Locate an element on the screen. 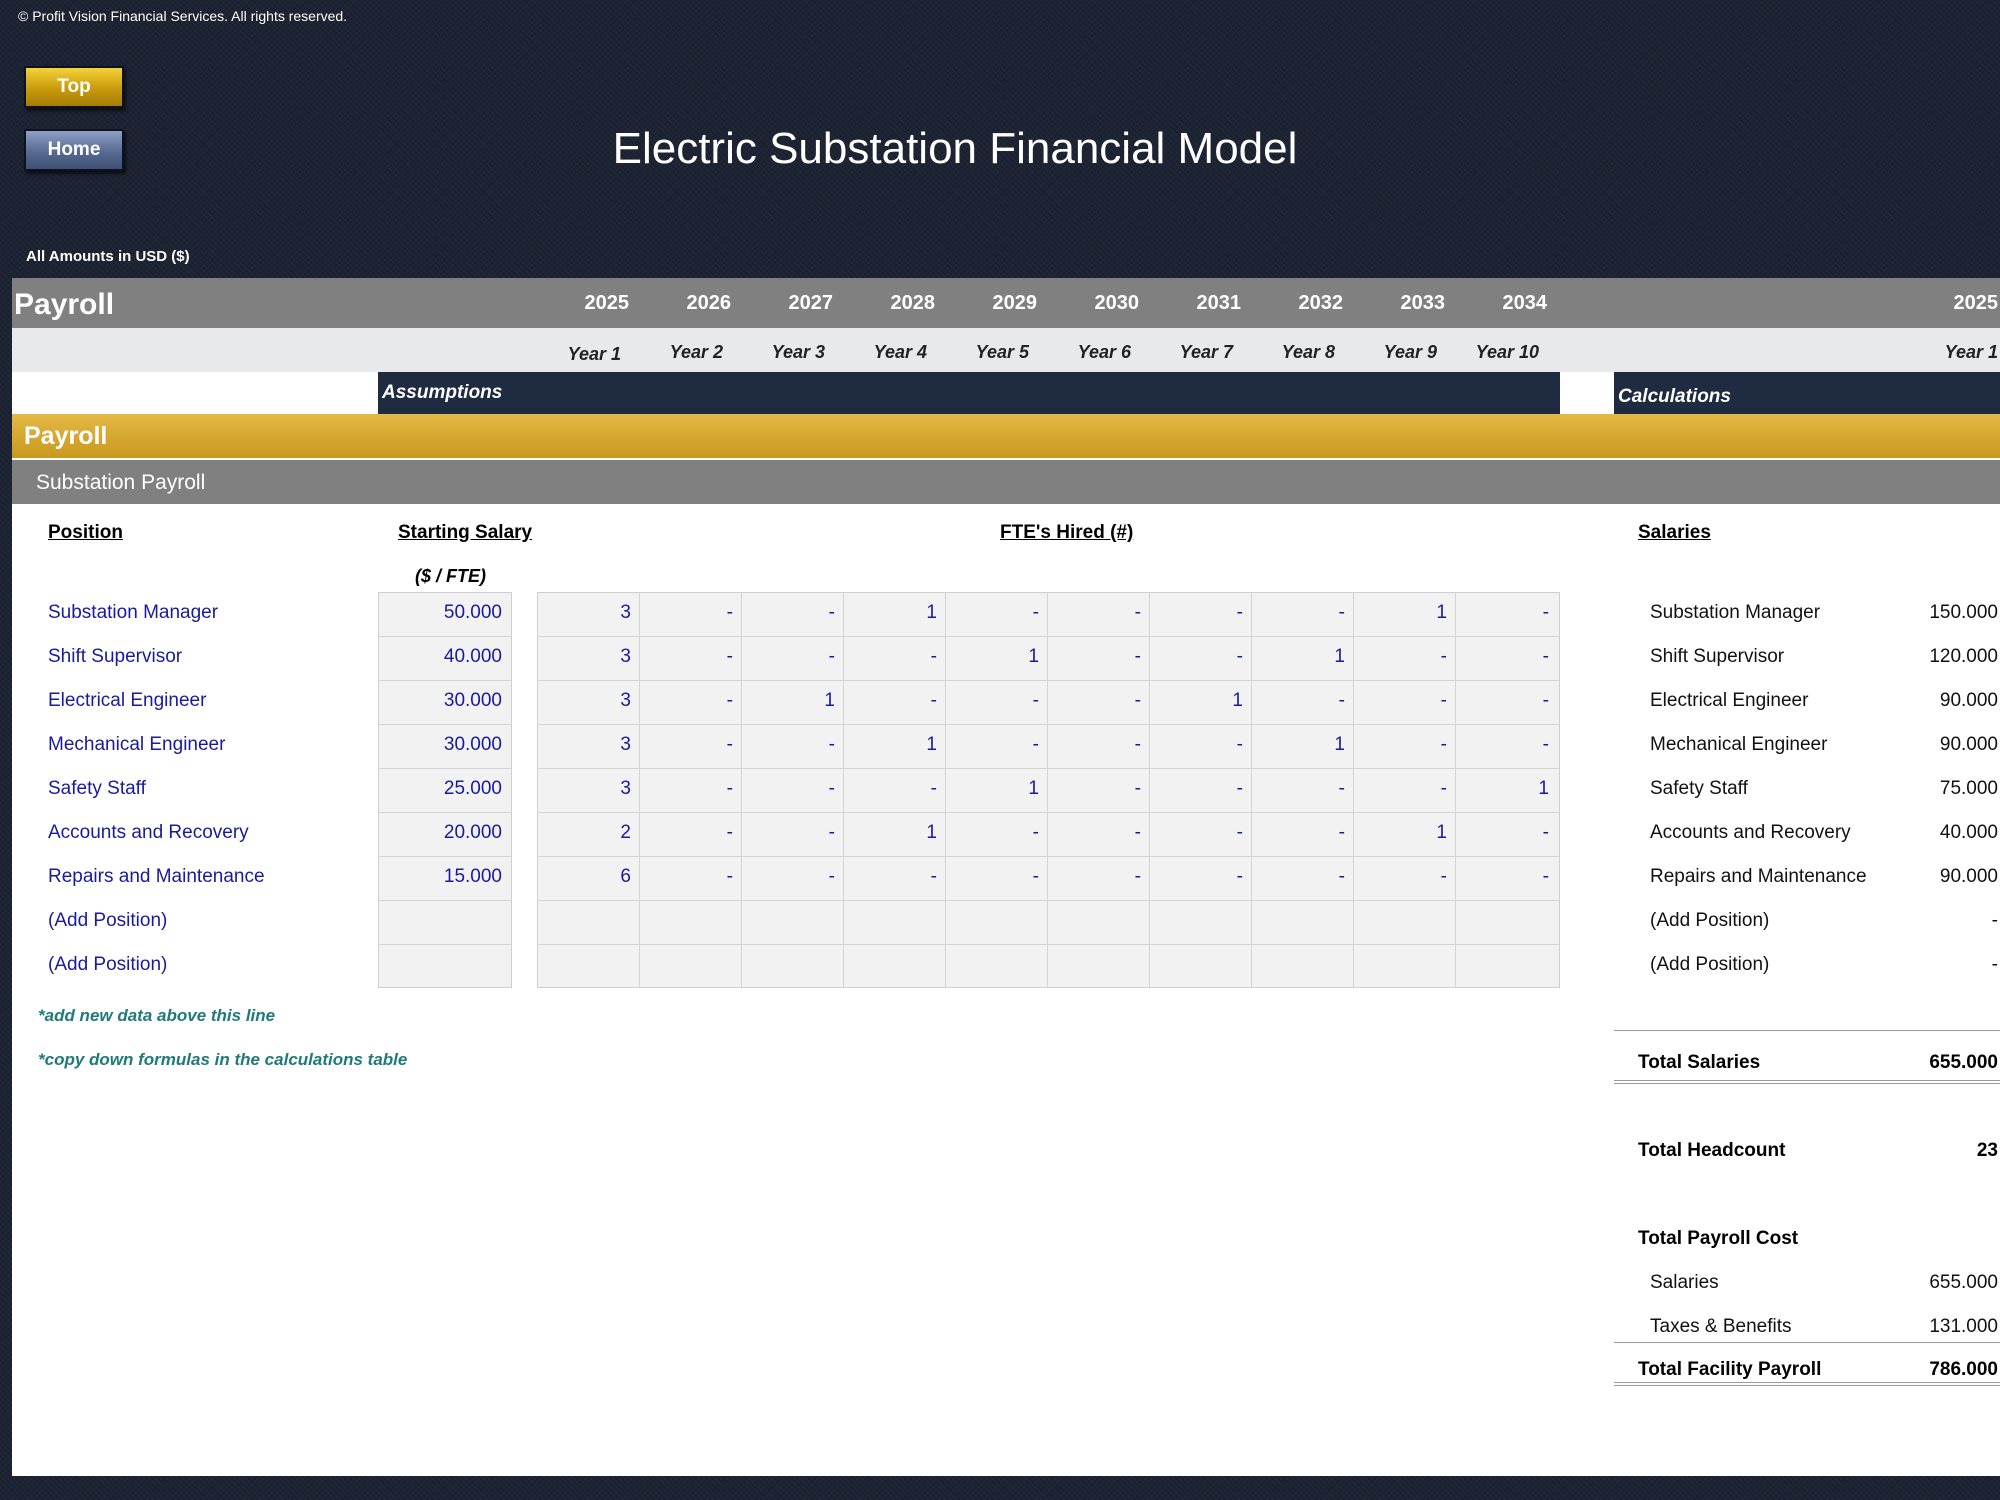  table-row: (Add Position) (Add Position) - is located at coordinates (1006, 922).